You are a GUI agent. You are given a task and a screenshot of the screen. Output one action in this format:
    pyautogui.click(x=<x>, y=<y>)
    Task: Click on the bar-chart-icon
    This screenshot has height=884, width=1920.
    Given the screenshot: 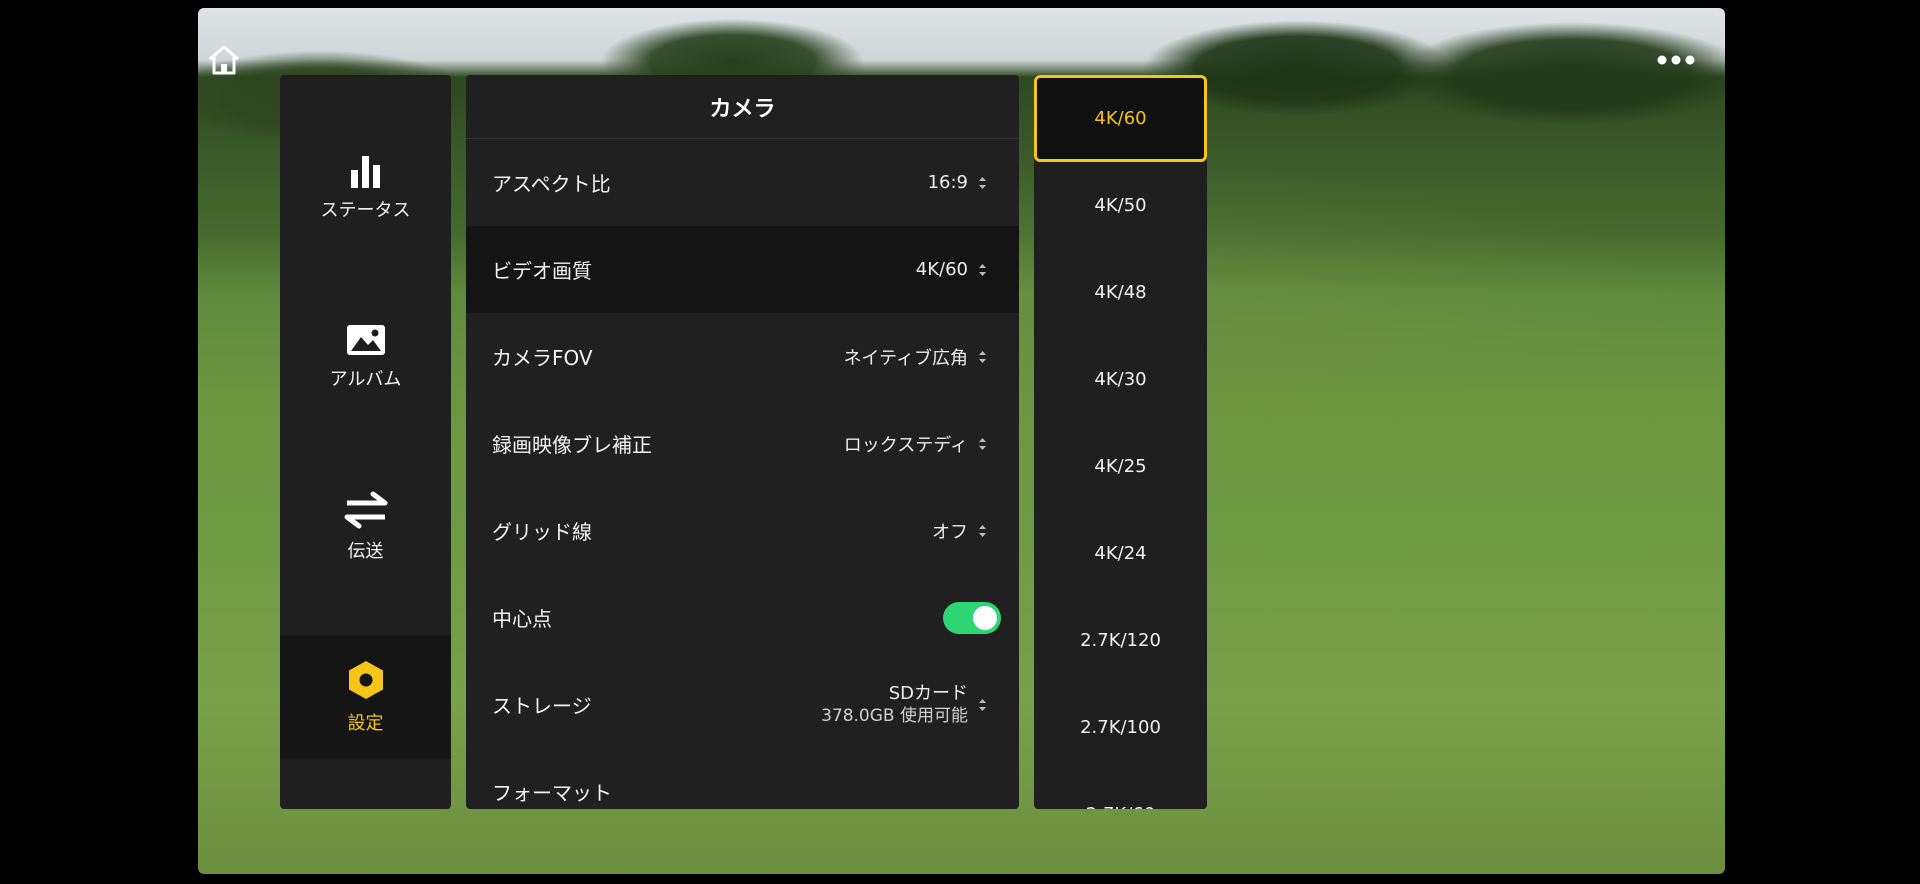 What is the action you would take?
    pyautogui.click(x=365, y=172)
    